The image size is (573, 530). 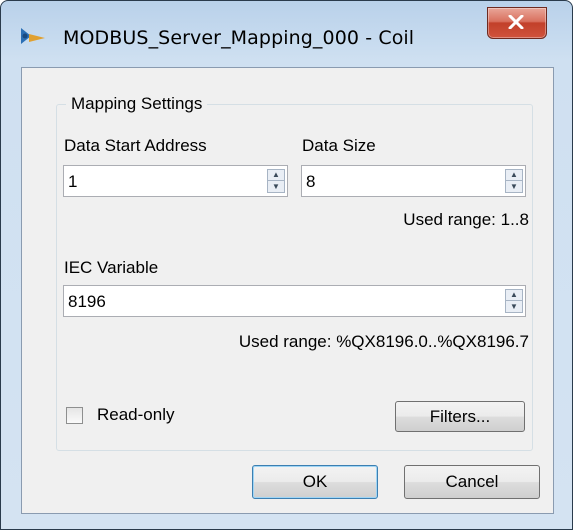 I want to click on close-button, so click(x=517, y=23).